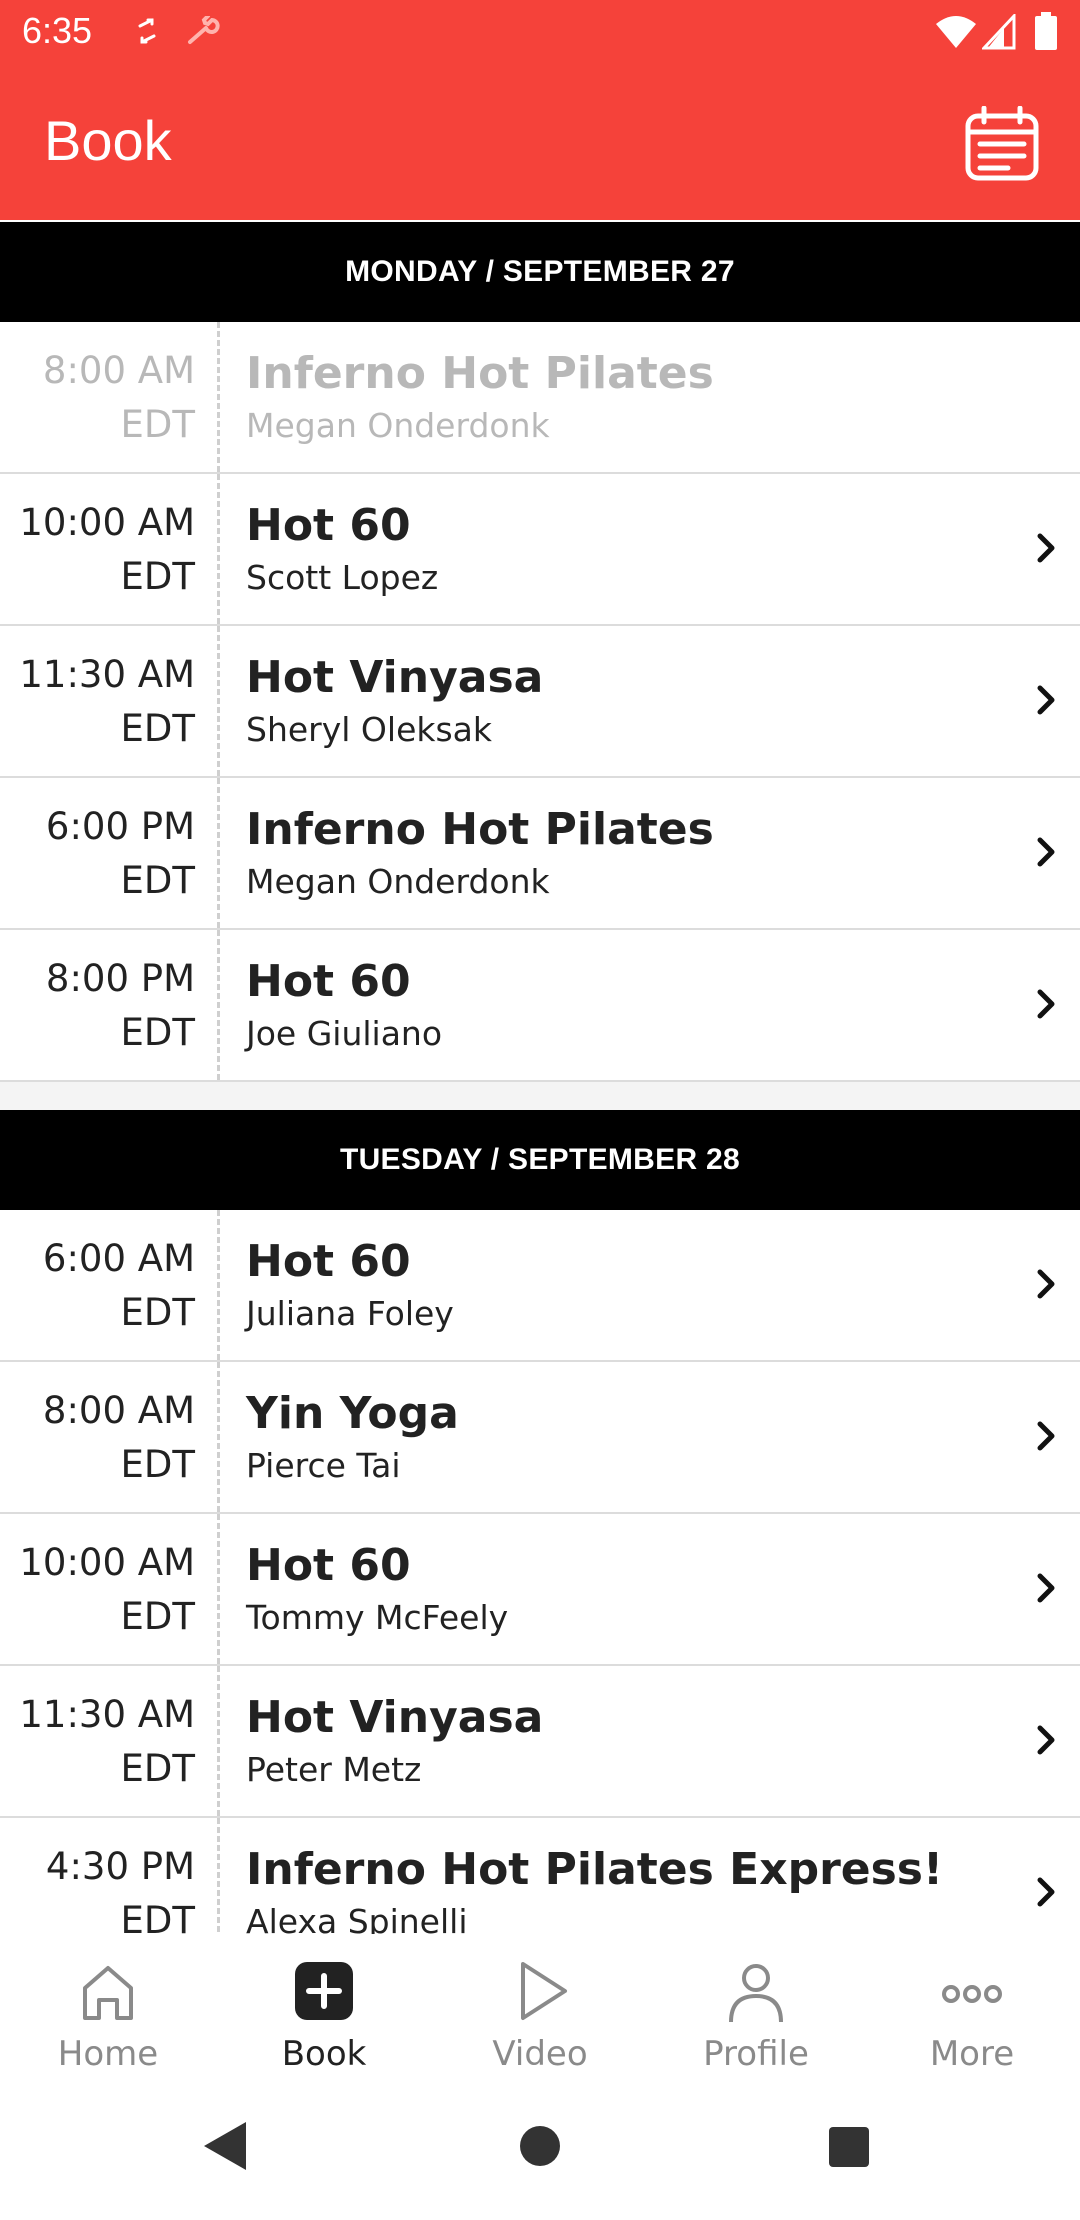  Describe the element at coordinates (342, 577) in the screenshot. I see `instructor-name: Scott Lopez` at that location.